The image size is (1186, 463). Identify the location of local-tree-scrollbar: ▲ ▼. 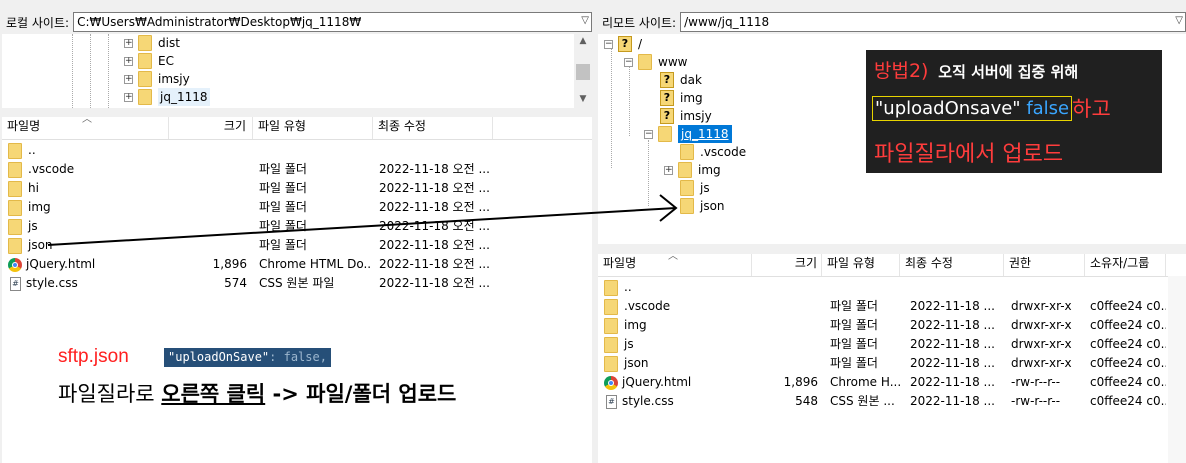
(583, 71).